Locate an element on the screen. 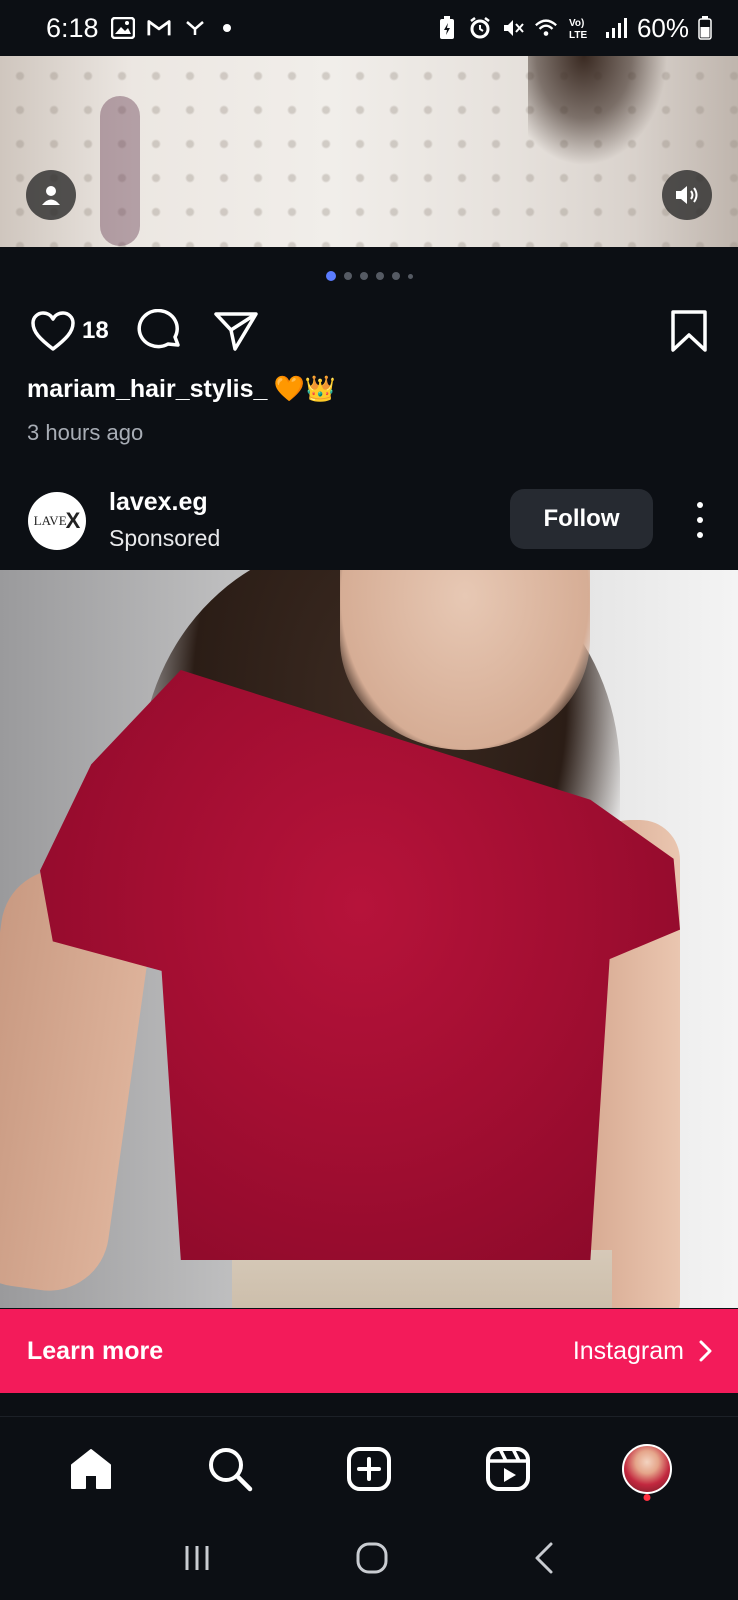  volume-icon is located at coordinates (687, 195).